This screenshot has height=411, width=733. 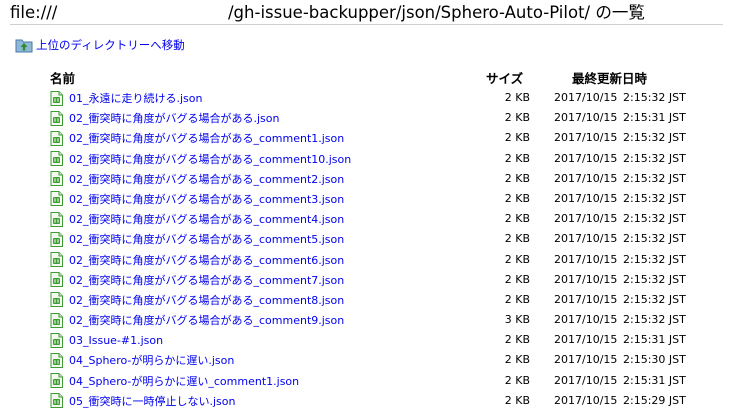 What do you see at coordinates (207, 220) in the screenshot?
I see `file-name: 02_衝突時に角度がバグる場合がある_comment4.json` at bounding box center [207, 220].